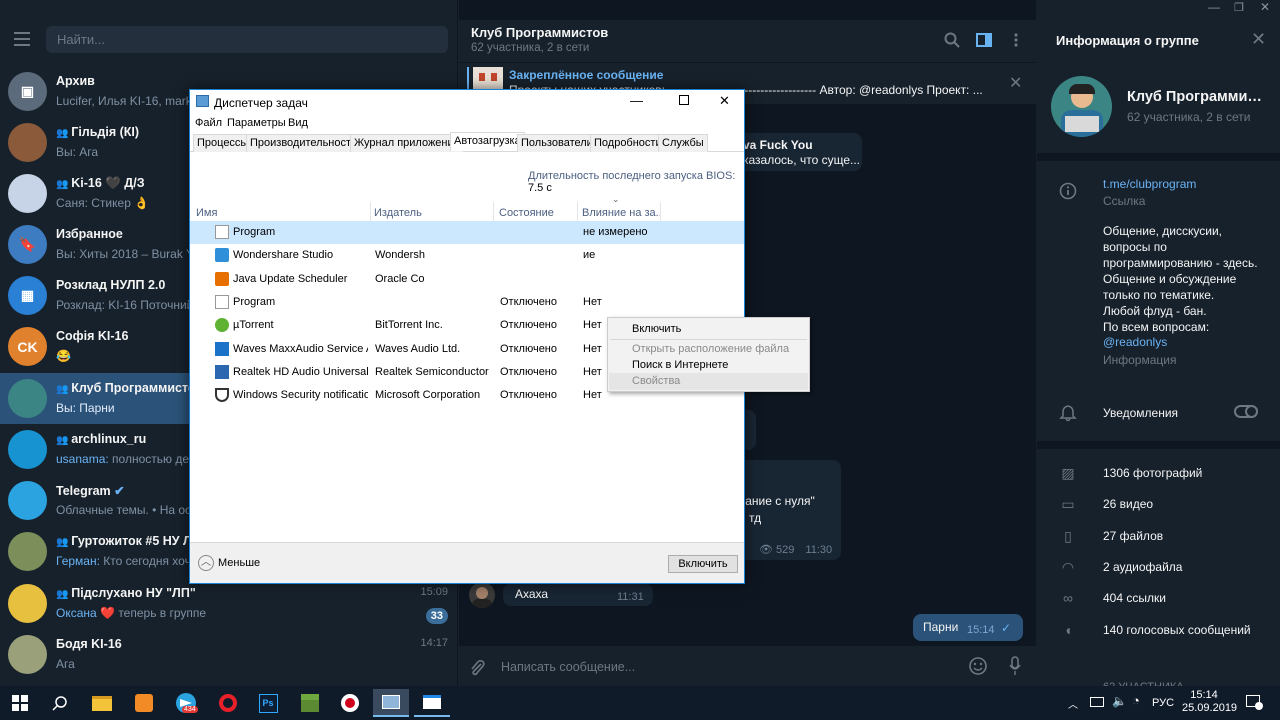 The image size is (1280, 720). What do you see at coordinates (1246, 411) in the screenshot?
I see `notifications-toggle` at bounding box center [1246, 411].